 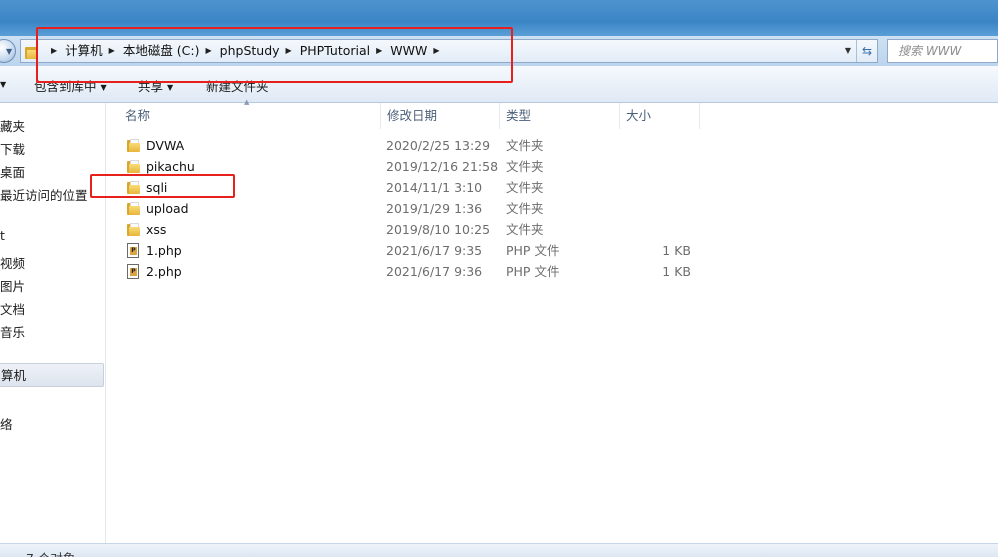 I want to click on file-date: 2020/2/25 13:29, so click(x=438, y=145).